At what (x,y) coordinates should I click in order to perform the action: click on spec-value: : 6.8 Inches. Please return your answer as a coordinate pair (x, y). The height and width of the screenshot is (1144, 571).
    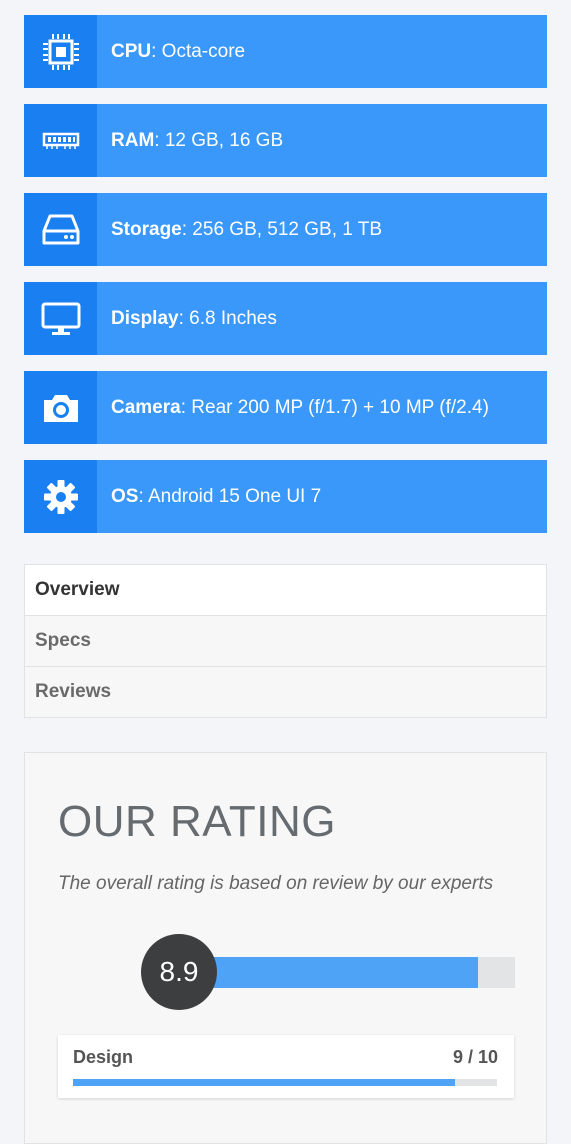
    Looking at the image, I should click on (227, 318).